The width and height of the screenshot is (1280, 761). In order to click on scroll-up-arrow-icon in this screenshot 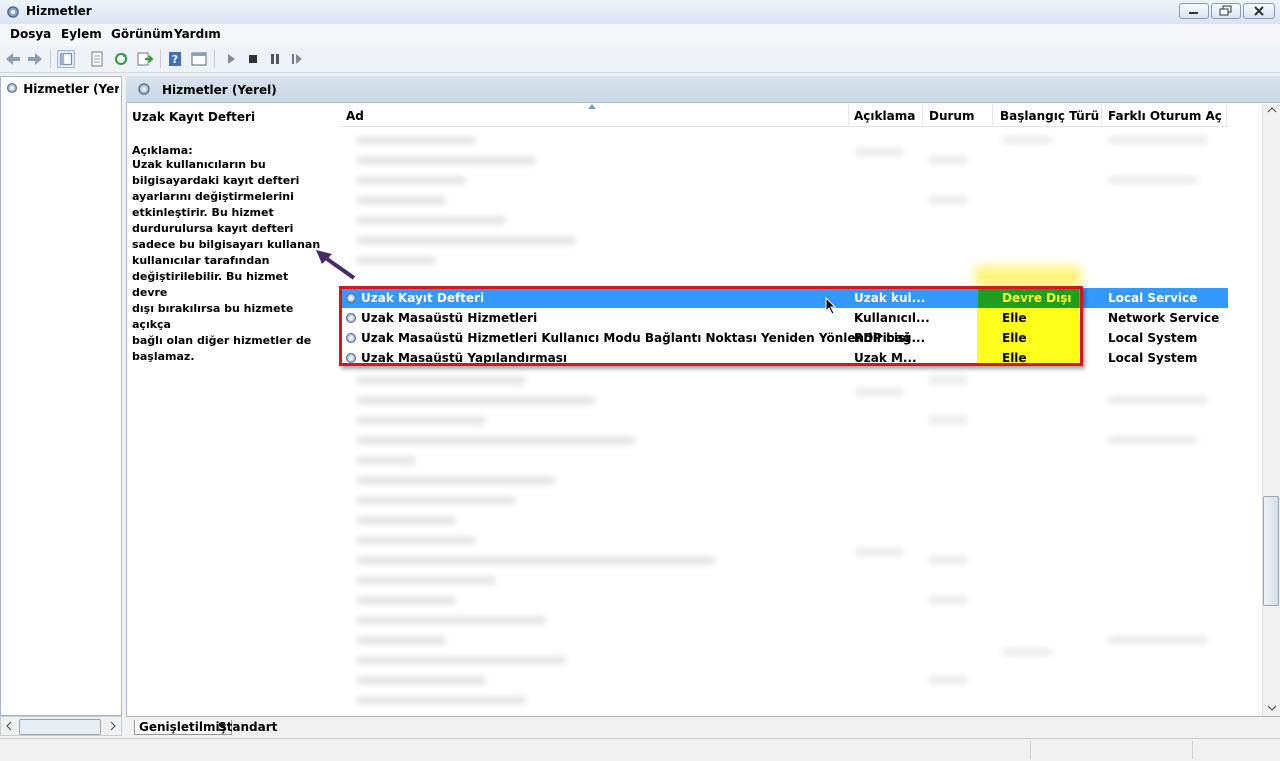, I will do `click(1272, 110)`.